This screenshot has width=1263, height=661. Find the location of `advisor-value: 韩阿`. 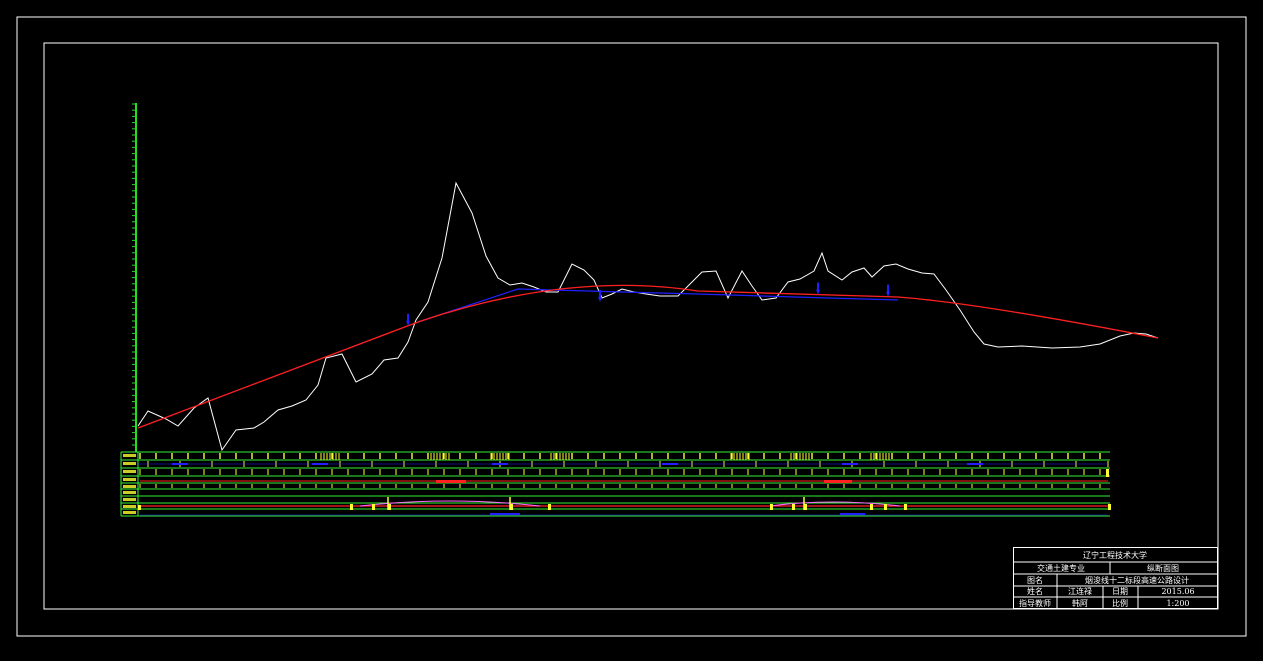

advisor-value: 韩阿 is located at coordinates (1080, 603).